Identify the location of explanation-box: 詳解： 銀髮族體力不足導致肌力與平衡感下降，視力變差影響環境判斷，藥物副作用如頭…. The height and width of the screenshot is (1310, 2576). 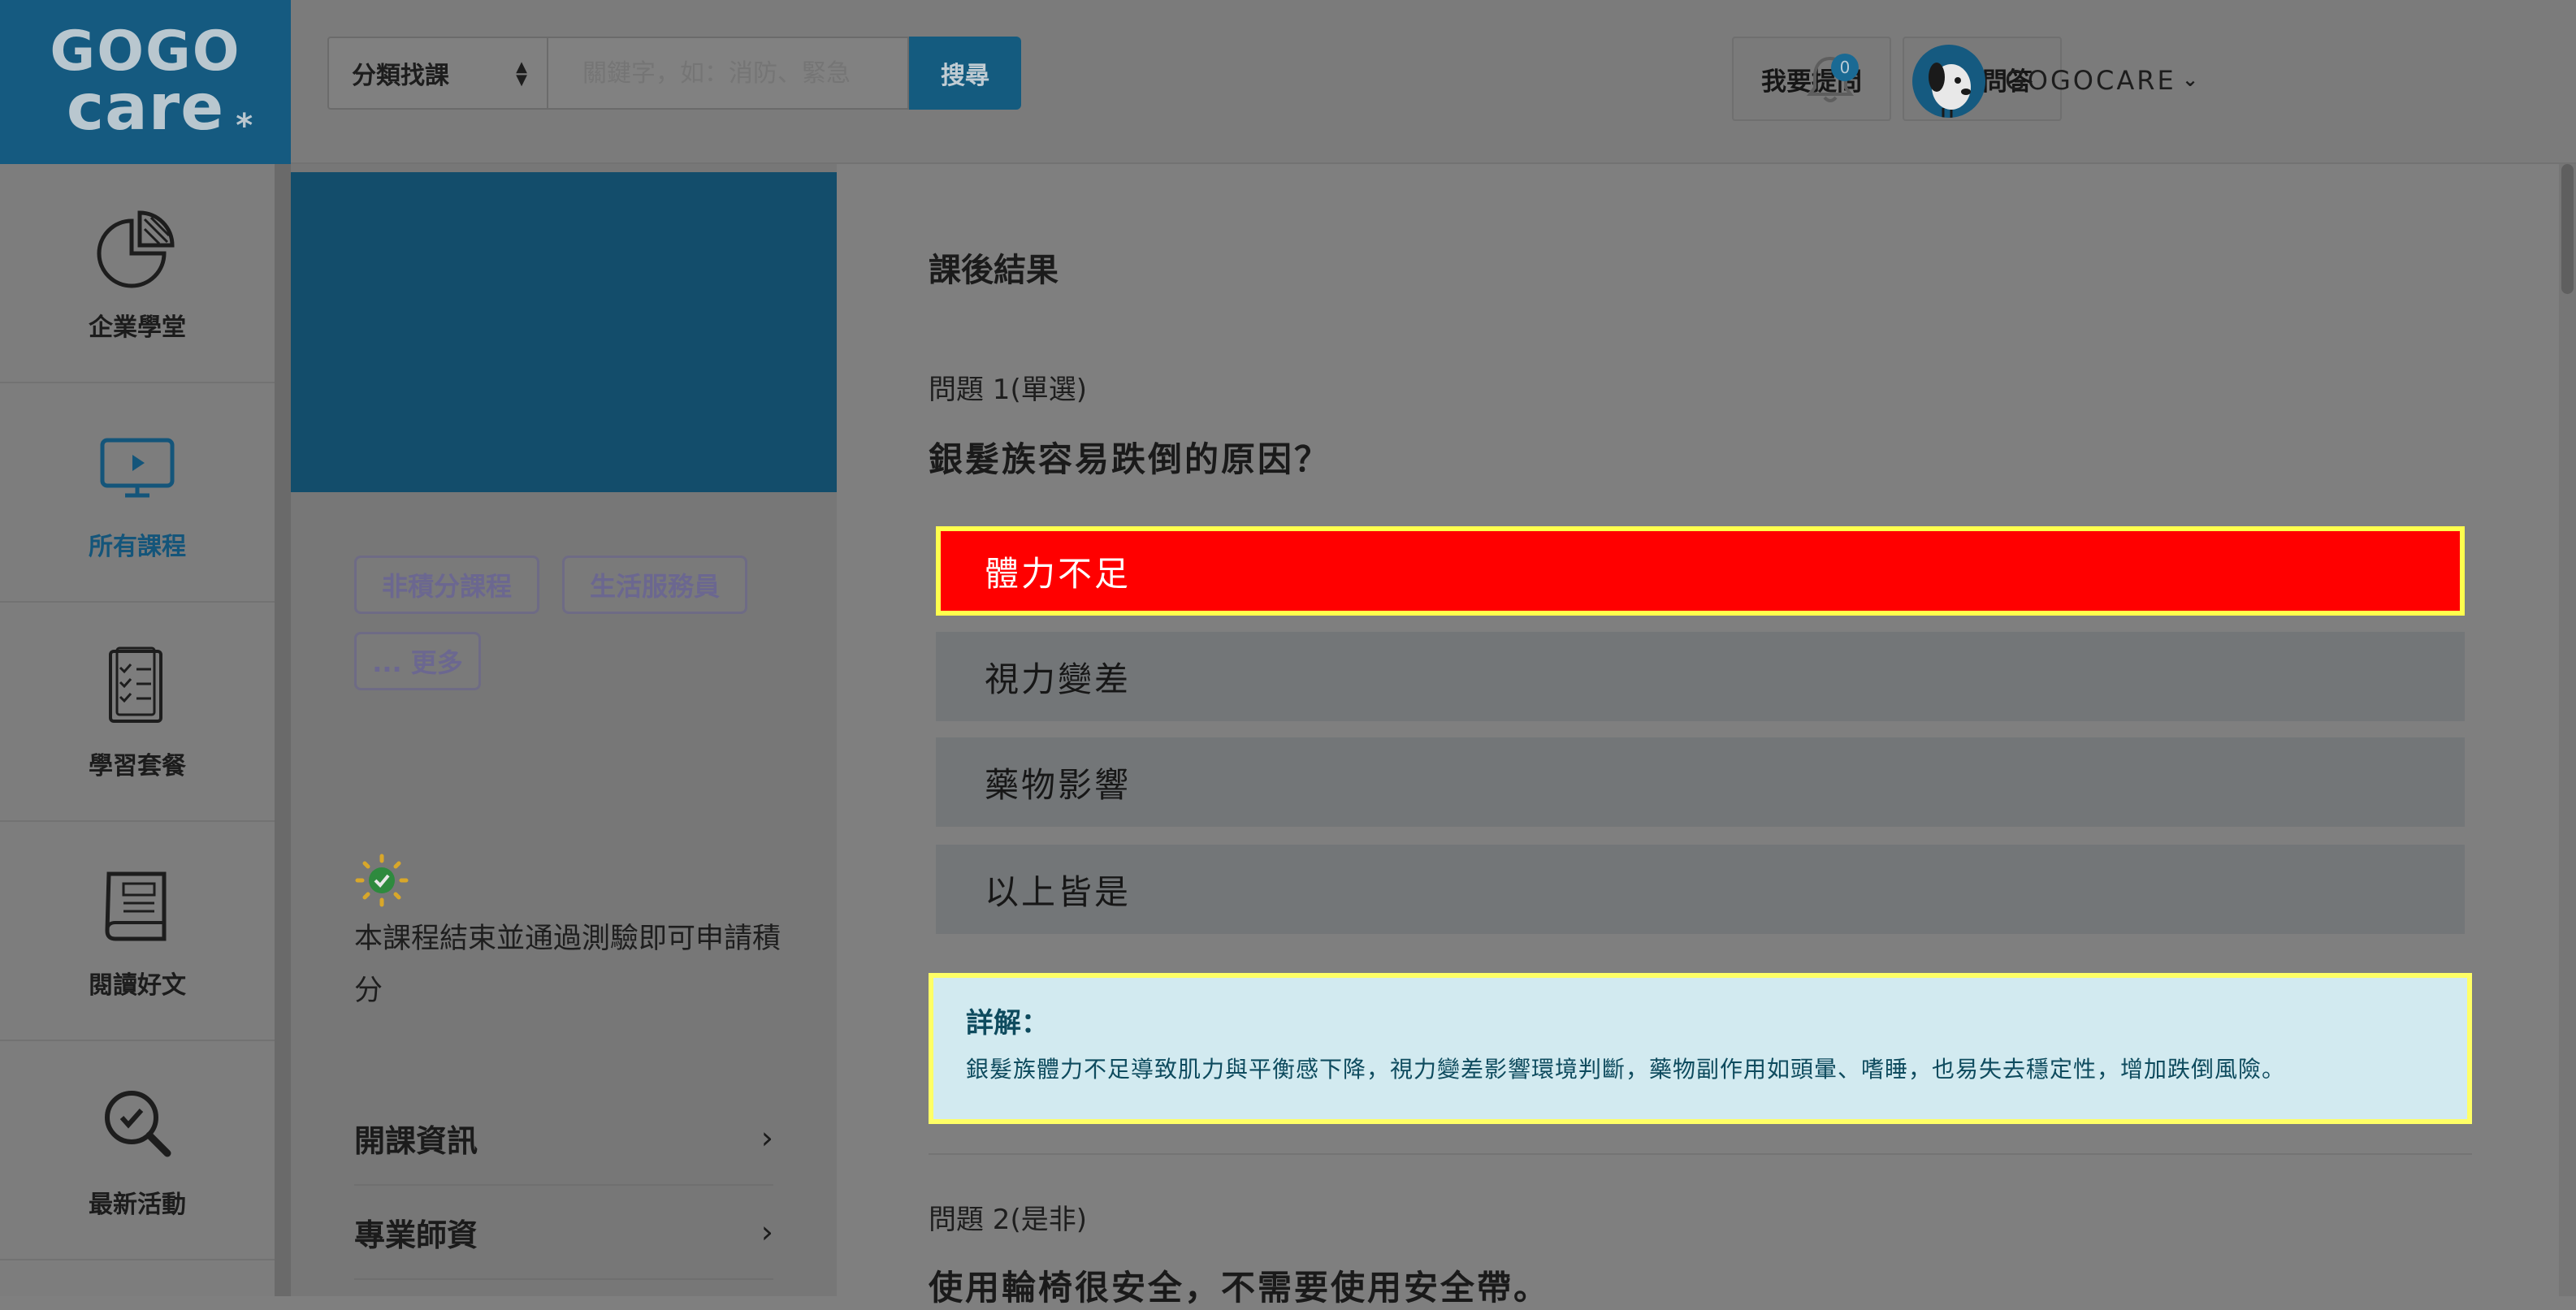
(1700, 1049).